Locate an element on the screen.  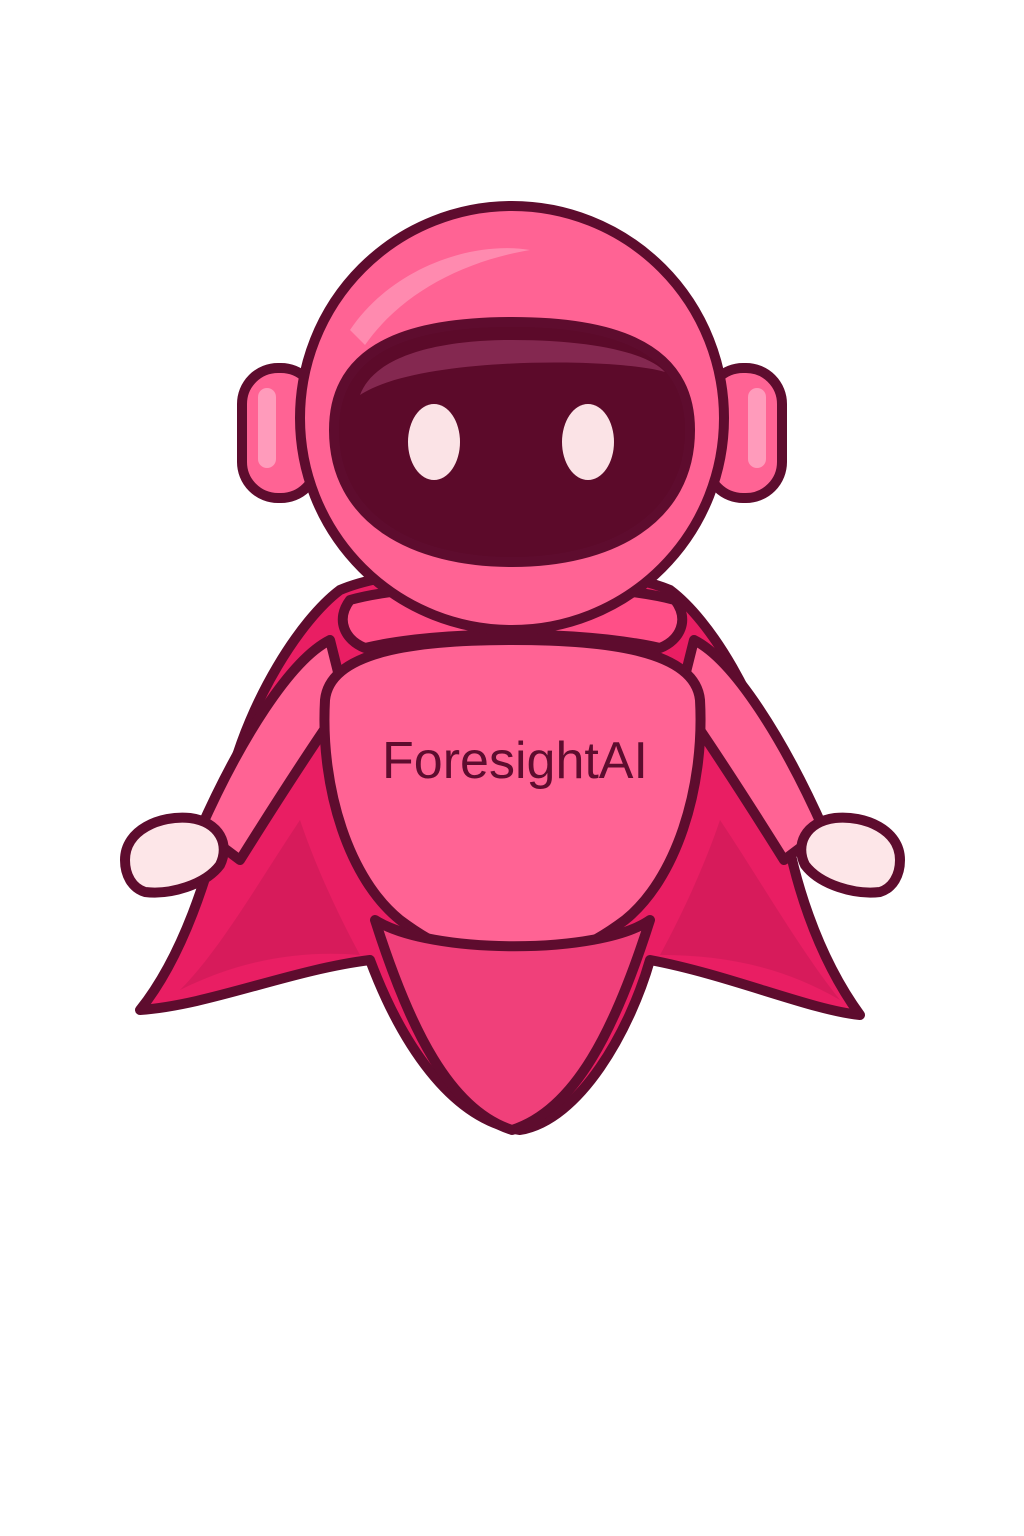
right-eye is located at coordinates (588, 442).